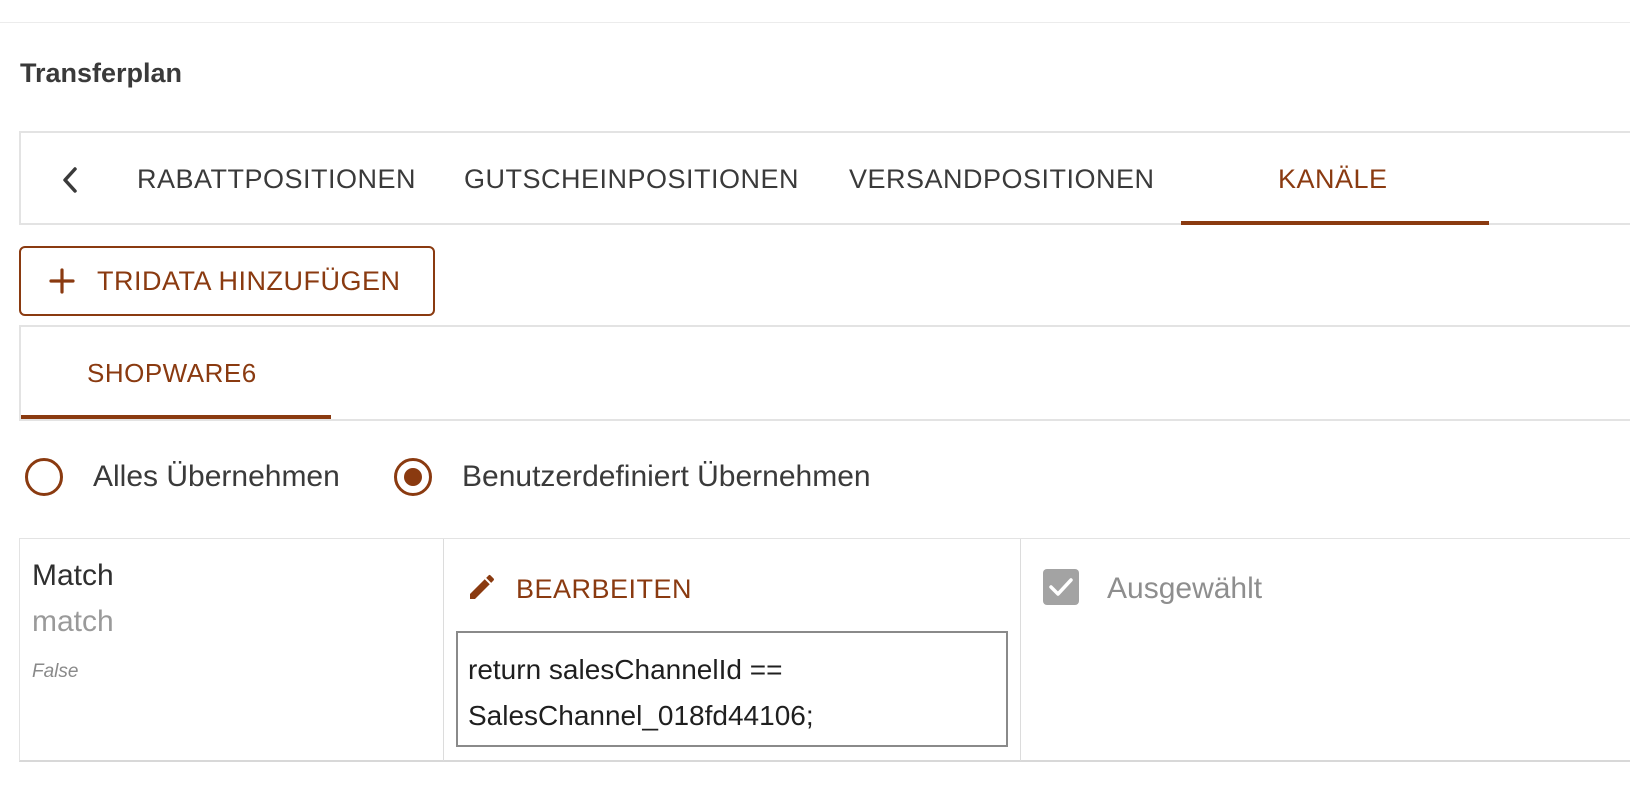  I want to click on selection-cell: Ausgewählt, so click(1325, 650).